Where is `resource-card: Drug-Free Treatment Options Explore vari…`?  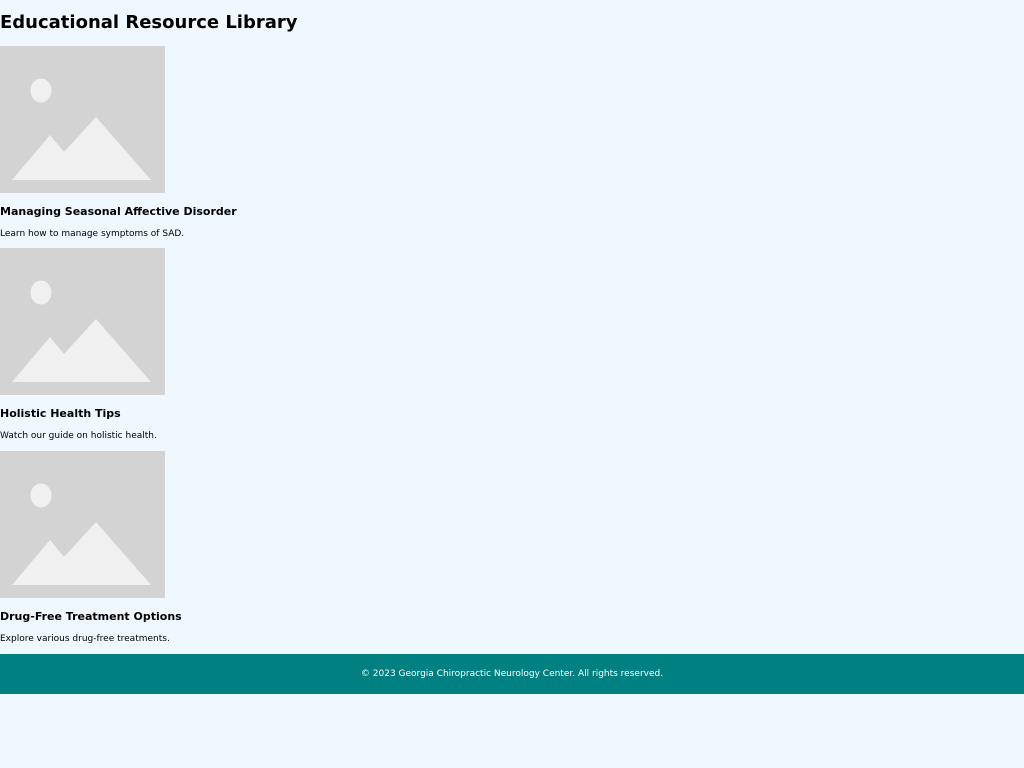
resource-card: Drug-Free Treatment Options Explore vari… is located at coordinates (200, 547).